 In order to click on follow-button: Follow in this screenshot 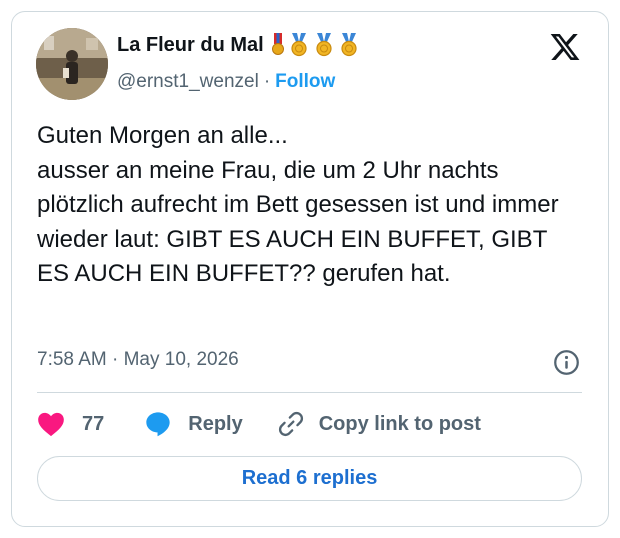, I will do `click(305, 81)`.